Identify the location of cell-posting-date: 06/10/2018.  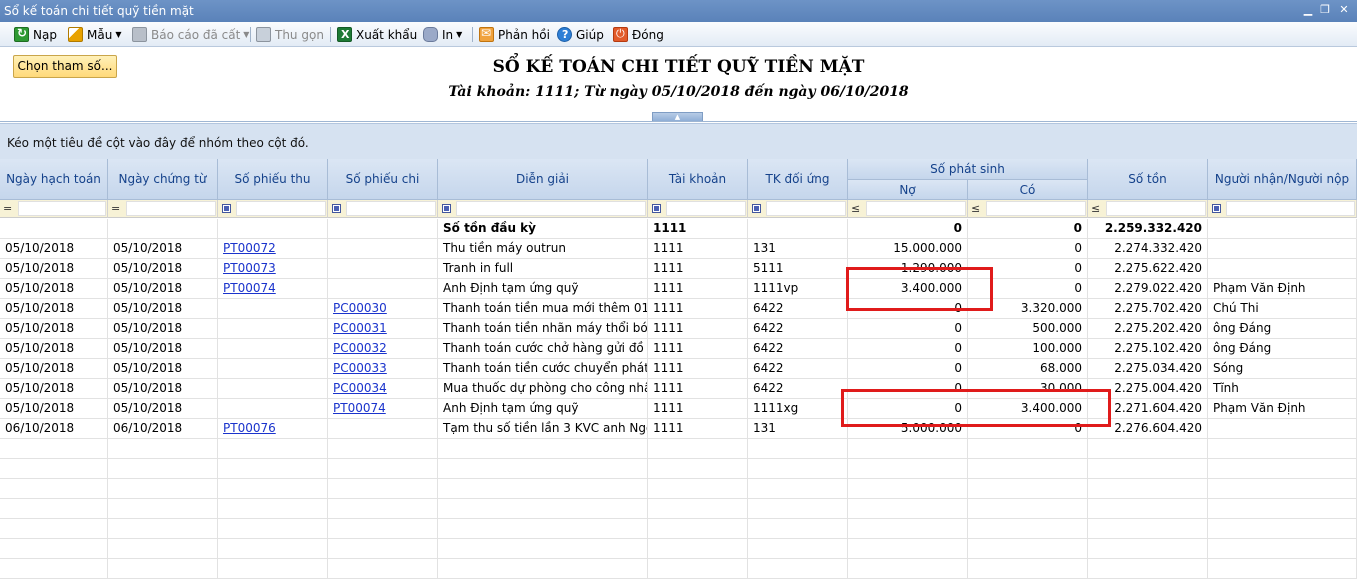
(54, 429).